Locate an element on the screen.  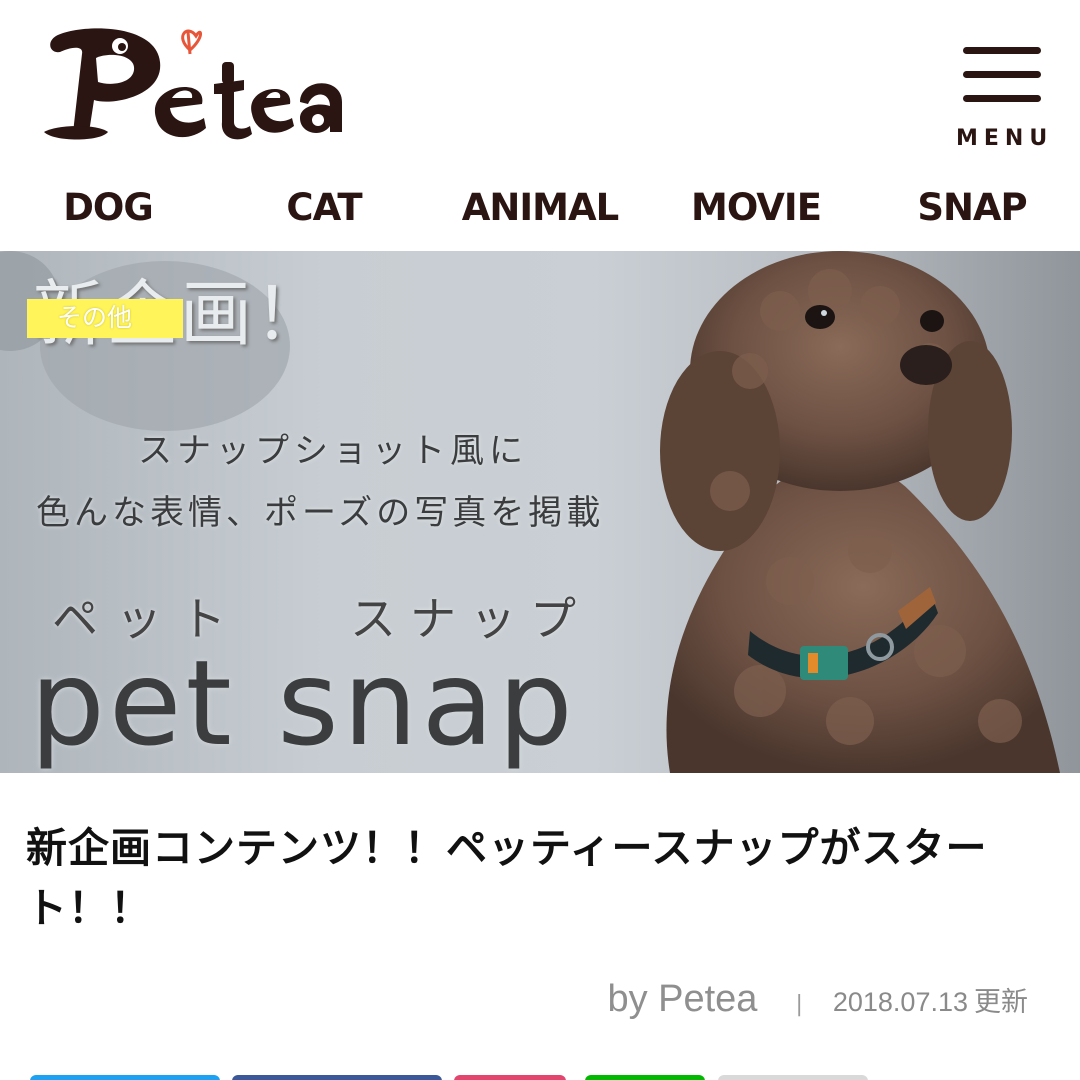
share-buttons is located at coordinates (540, 1077).